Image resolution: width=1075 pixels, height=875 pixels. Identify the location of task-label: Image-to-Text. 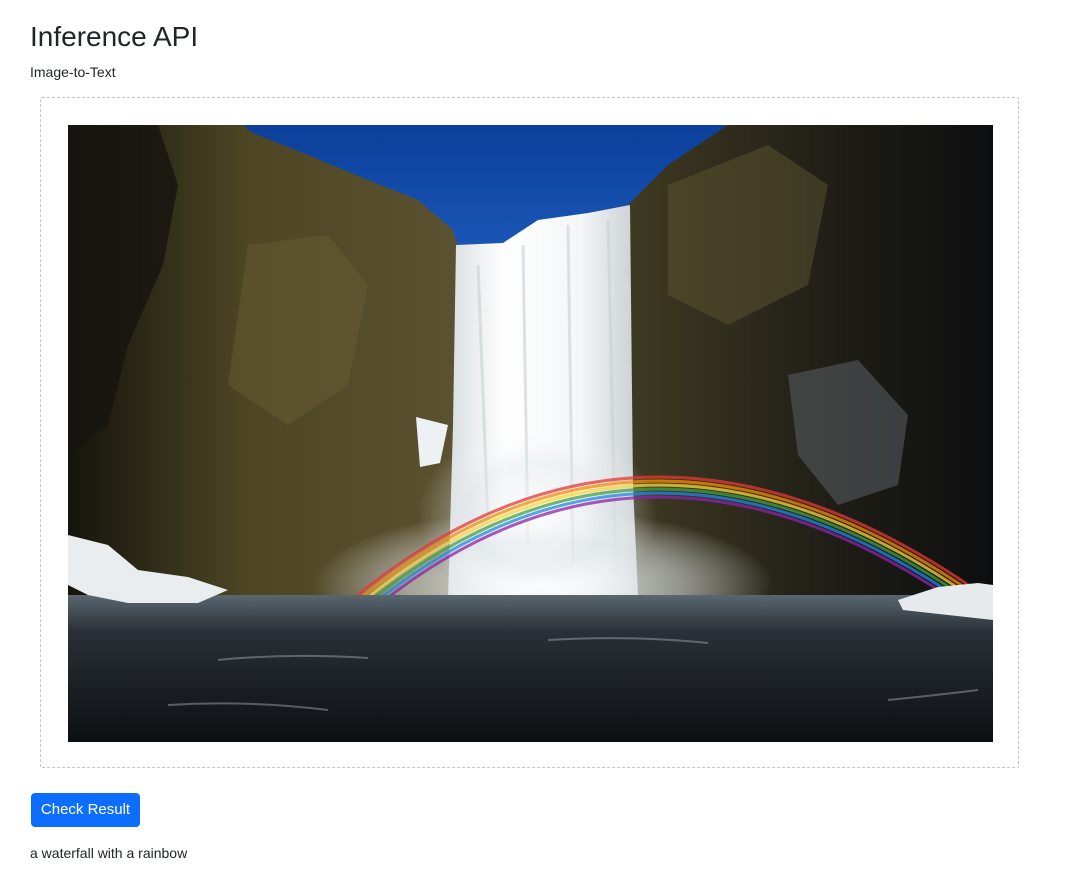
(73, 72).